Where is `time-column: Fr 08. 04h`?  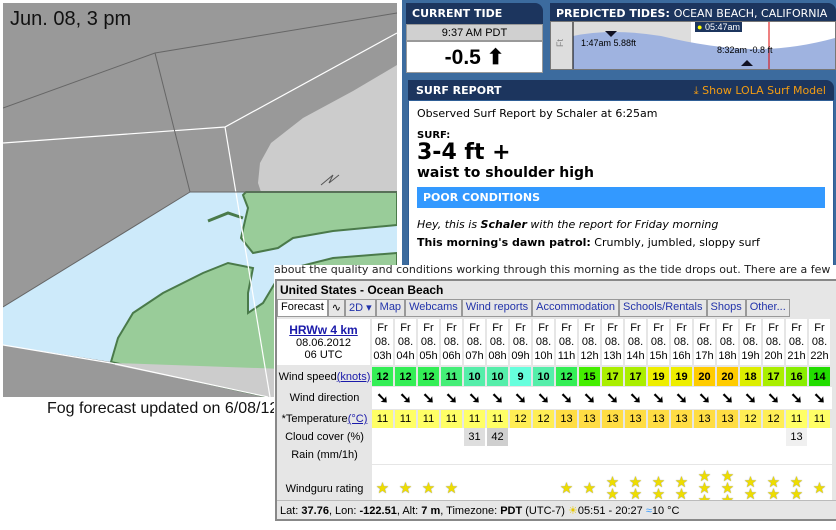 time-column: Fr 08. 04h is located at coordinates (405, 342).